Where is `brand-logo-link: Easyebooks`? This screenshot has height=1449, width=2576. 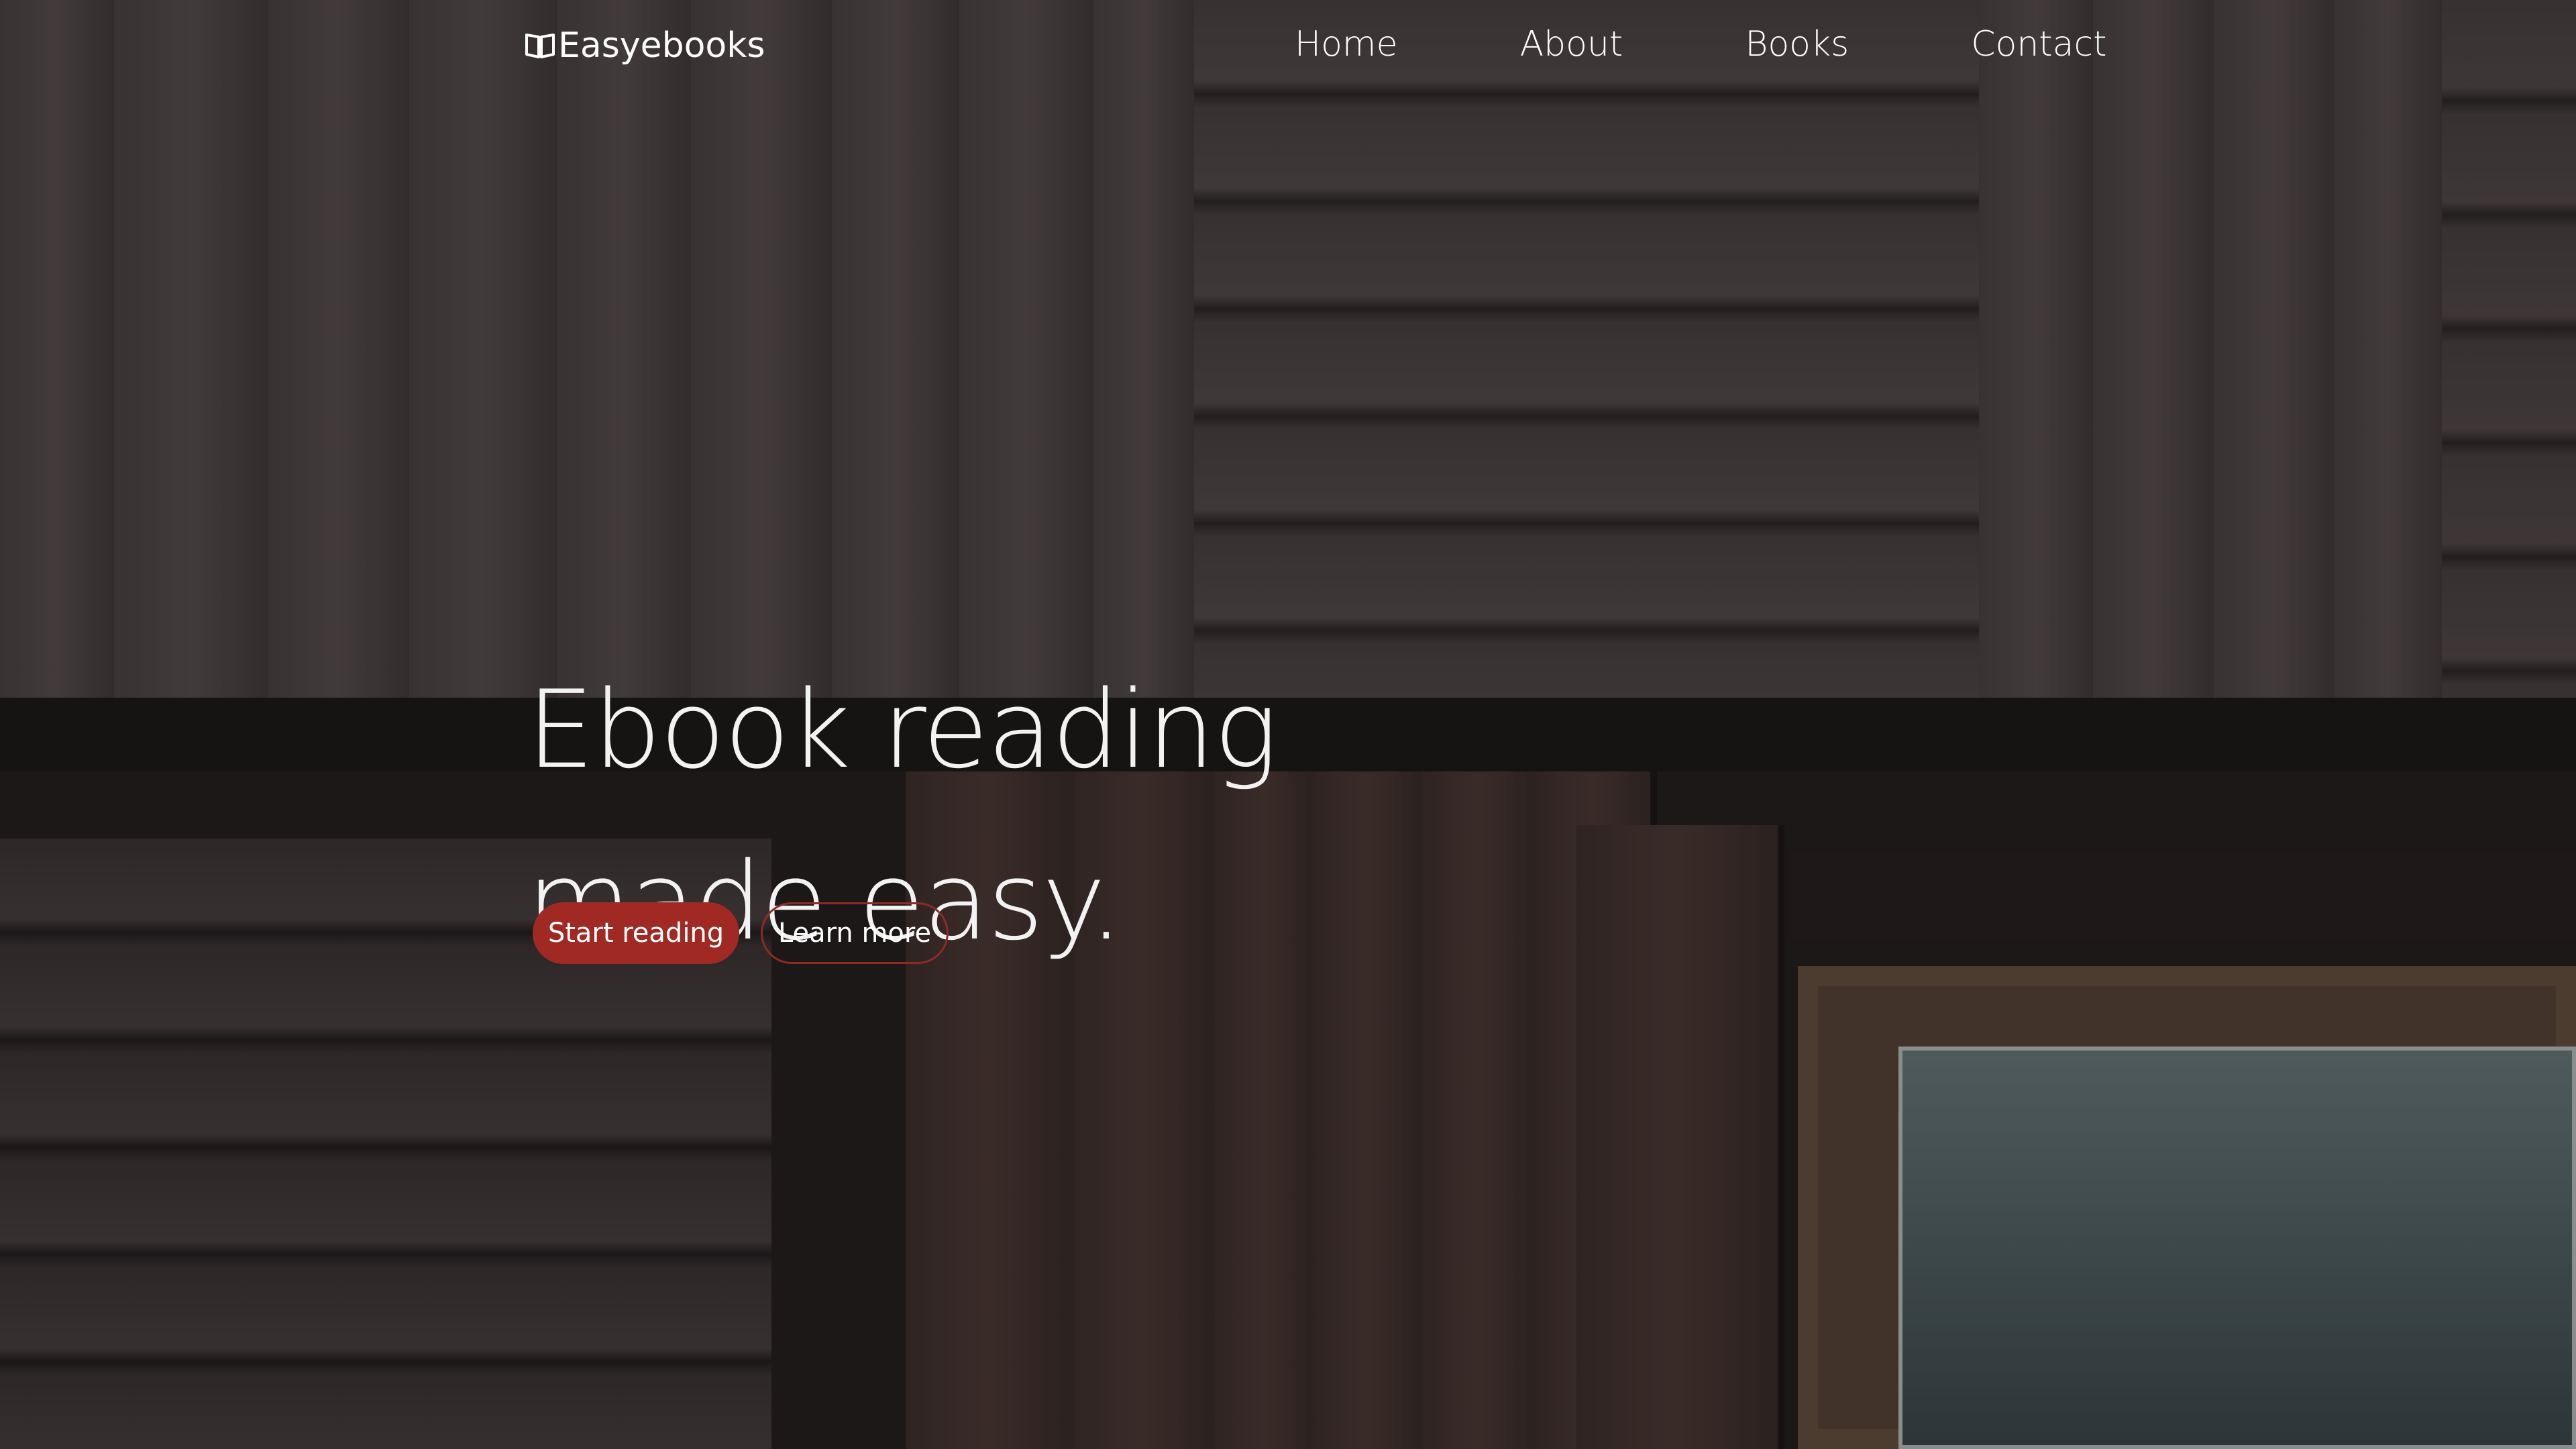 brand-logo-link: Easyebooks is located at coordinates (645, 45).